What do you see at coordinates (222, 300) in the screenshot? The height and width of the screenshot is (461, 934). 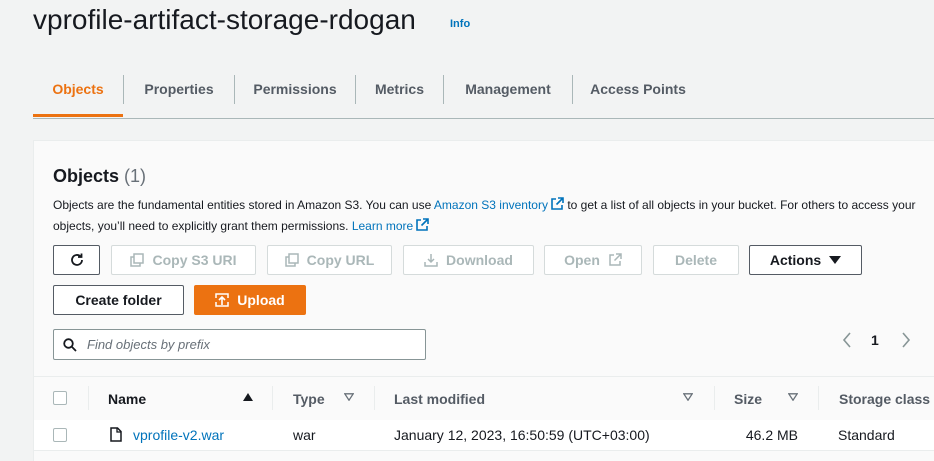 I see `upload-icon` at bounding box center [222, 300].